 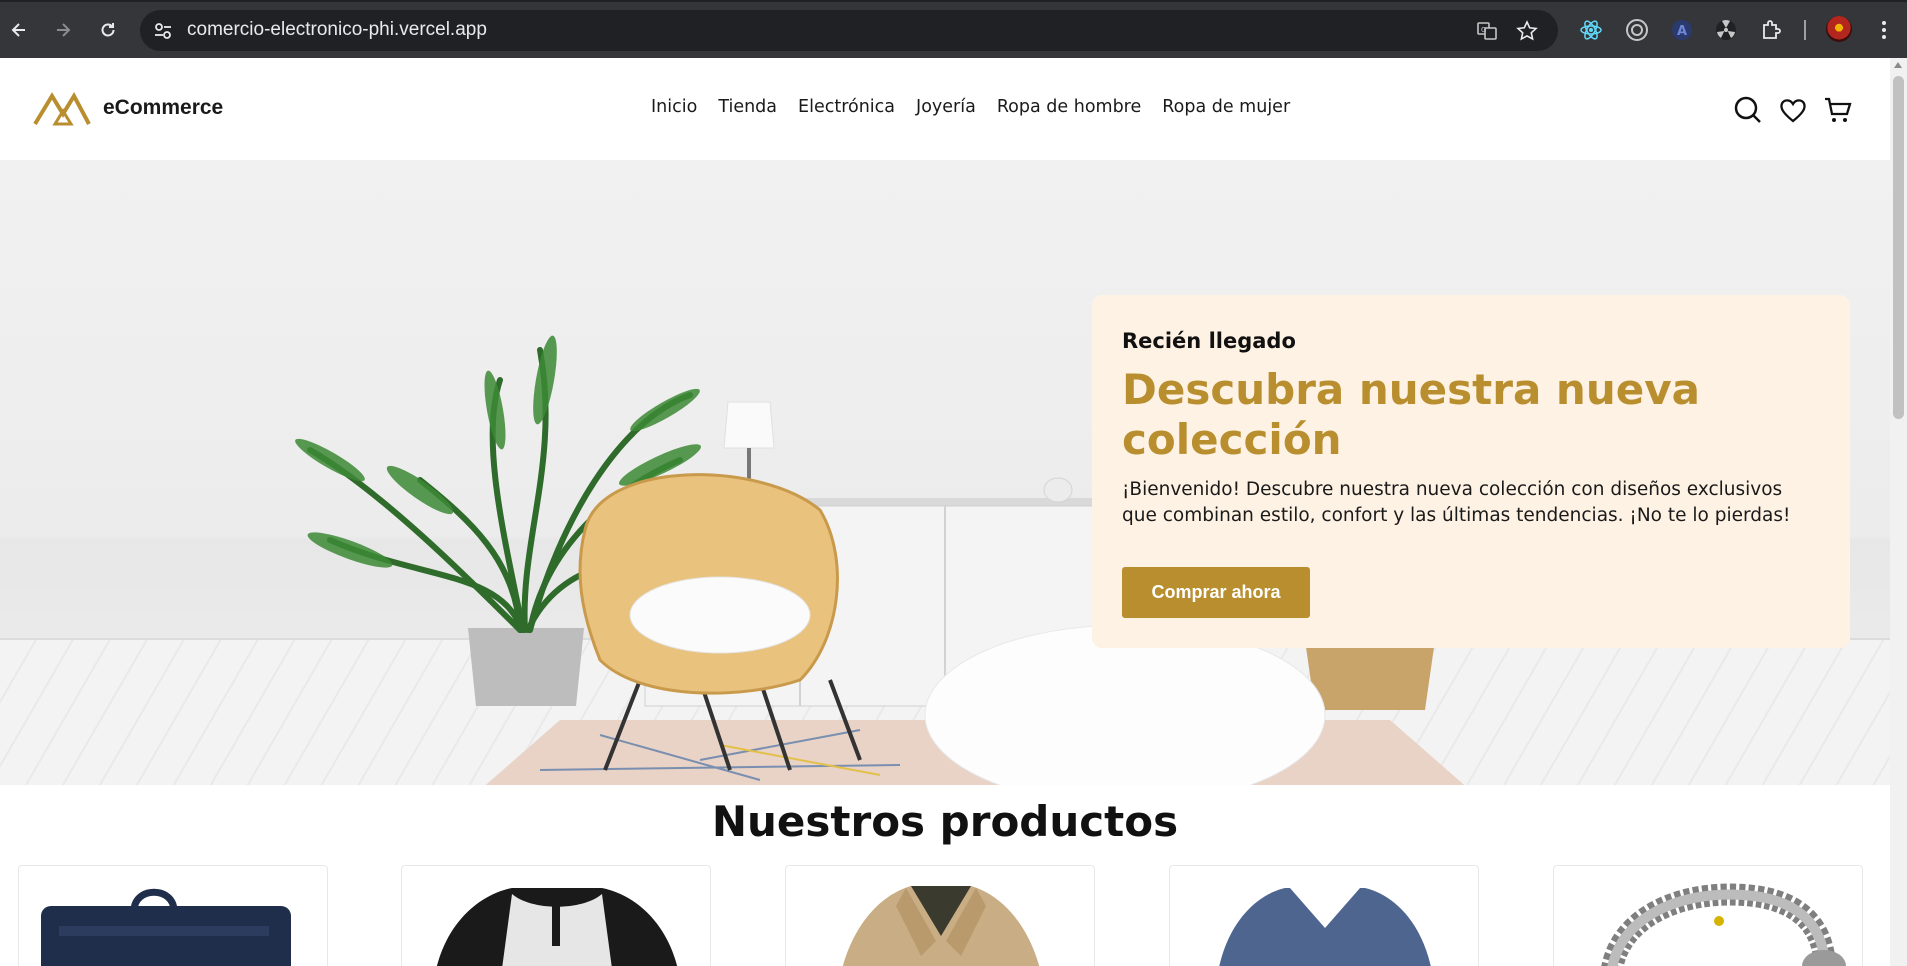 What do you see at coordinates (1216, 592) in the screenshot?
I see `shop-now-button: Comprar ahora` at bounding box center [1216, 592].